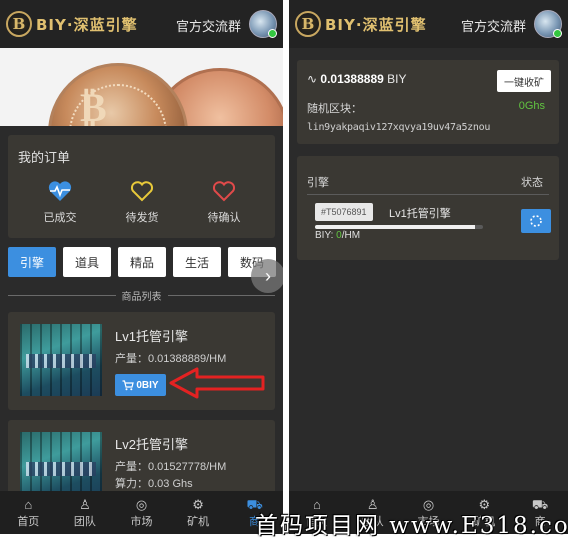 The width and height of the screenshot is (568, 540). Describe the element at coordinates (351, 235) in the screenshot. I see `biy-unit: /HM` at that location.